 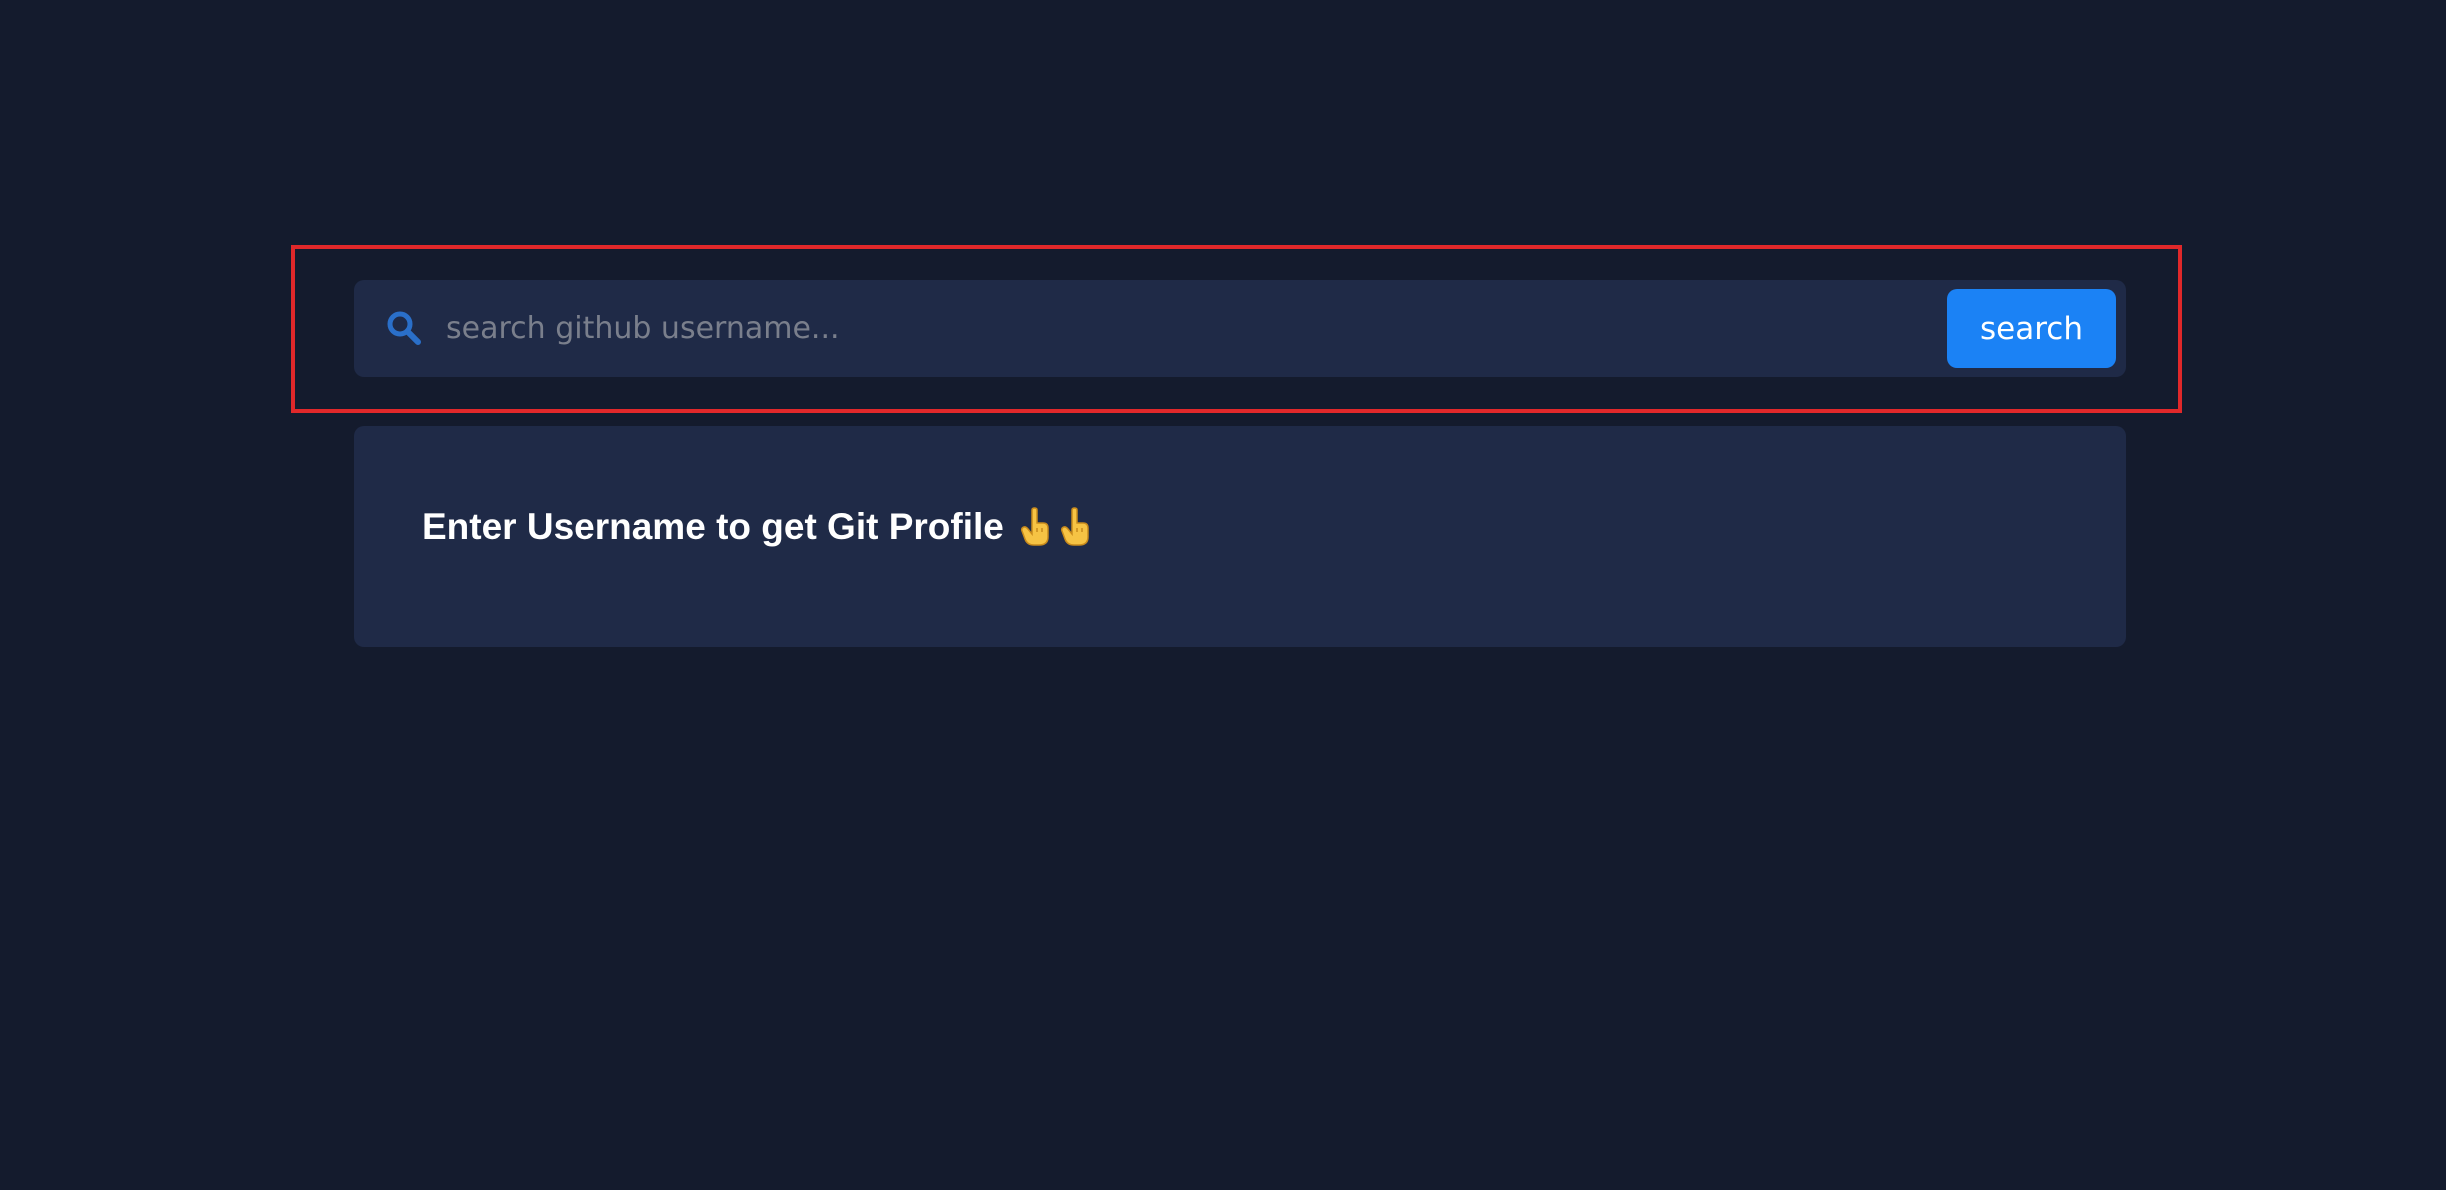 What do you see at coordinates (1056, 527) in the screenshot?
I see `emoji-group` at bounding box center [1056, 527].